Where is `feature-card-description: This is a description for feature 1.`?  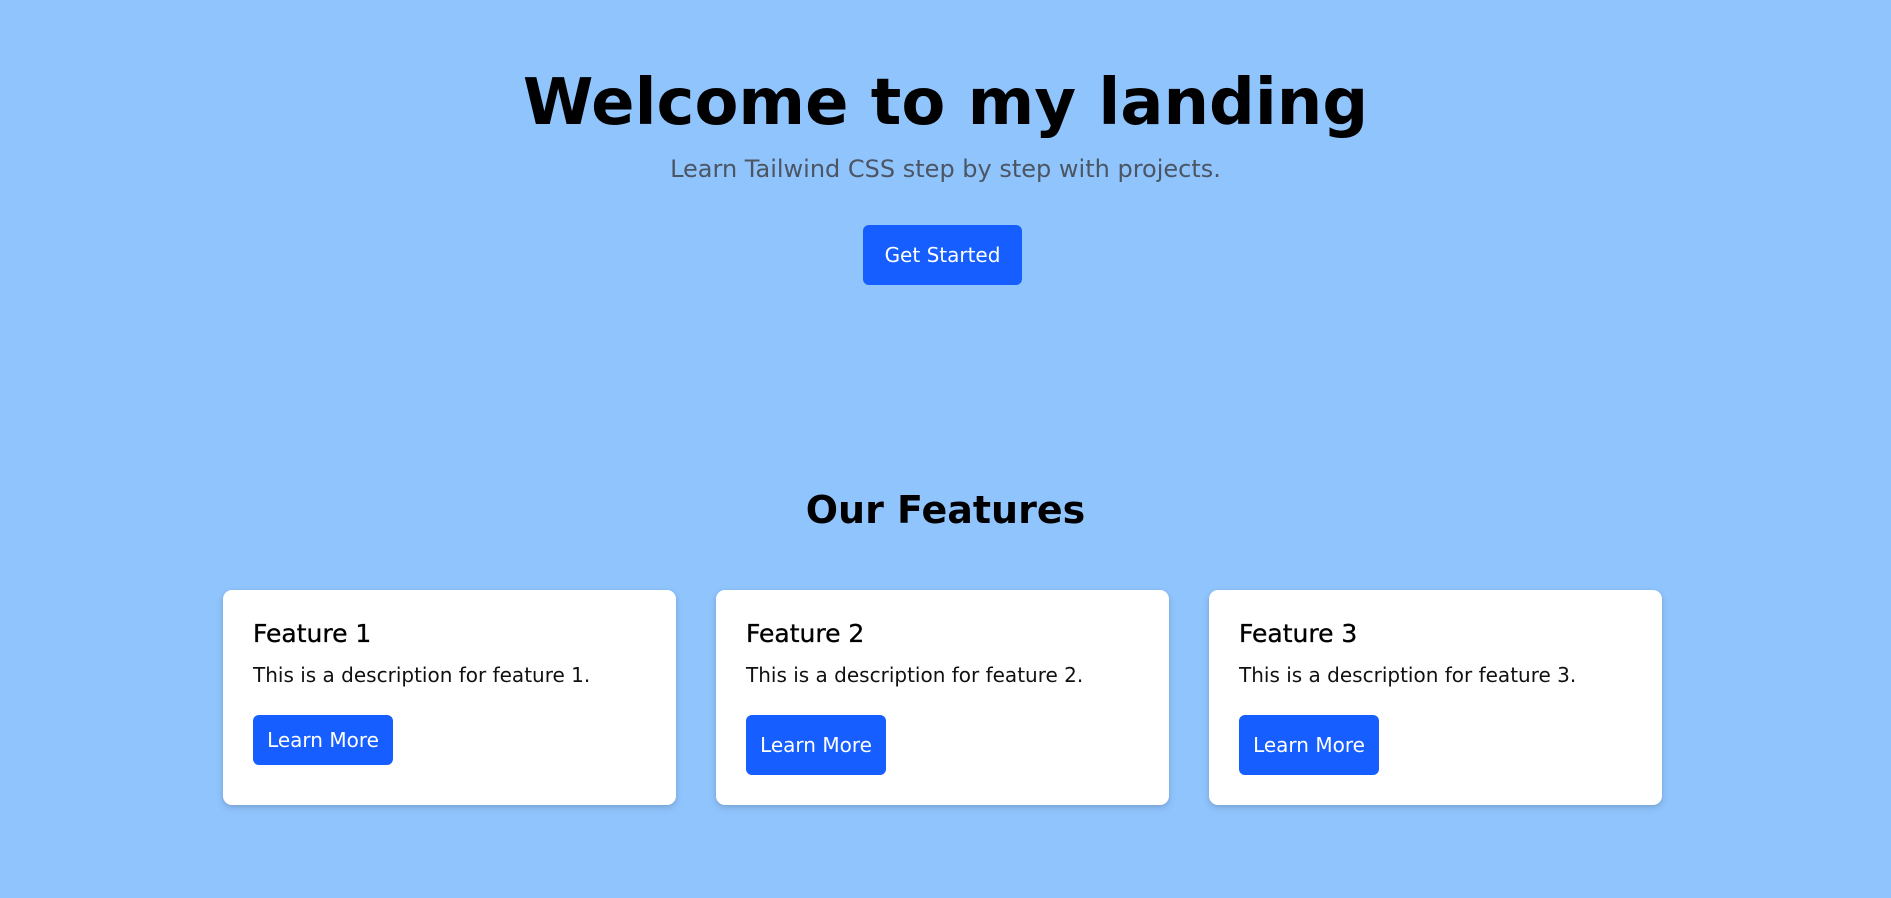 feature-card-description: This is a description for feature 1. is located at coordinates (422, 675).